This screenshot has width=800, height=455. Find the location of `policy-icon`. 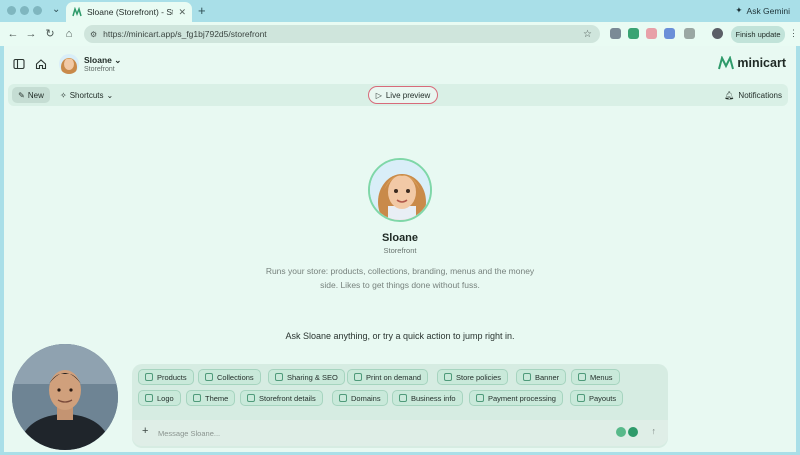

policy-icon is located at coordinates (448, 377).